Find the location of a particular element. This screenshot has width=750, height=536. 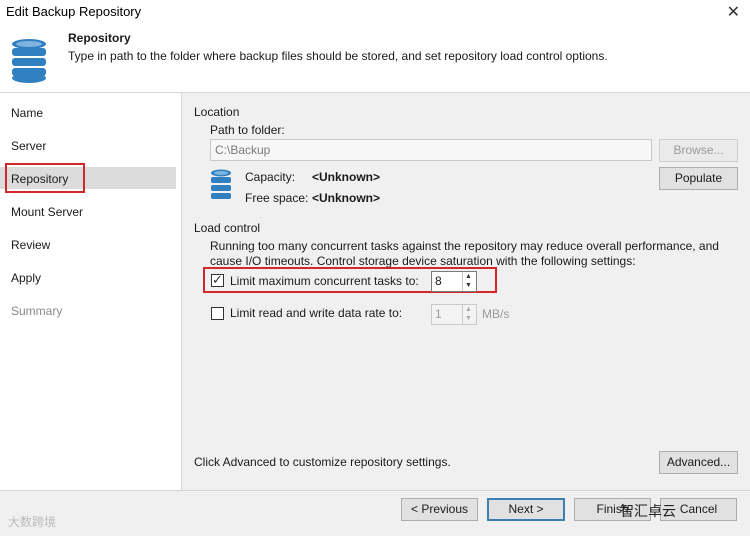

window-title: Edit Backup Repository is located at coordinates (74, 11).